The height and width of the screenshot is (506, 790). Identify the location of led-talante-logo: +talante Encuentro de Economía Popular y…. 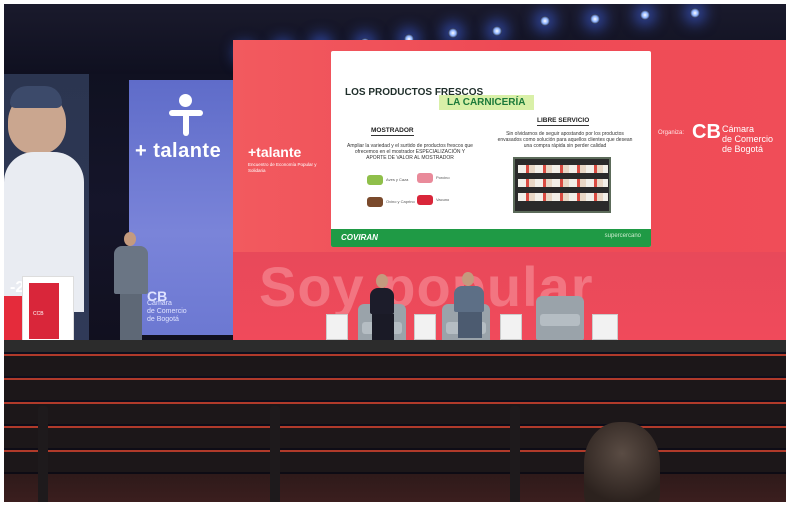
(282, 158).